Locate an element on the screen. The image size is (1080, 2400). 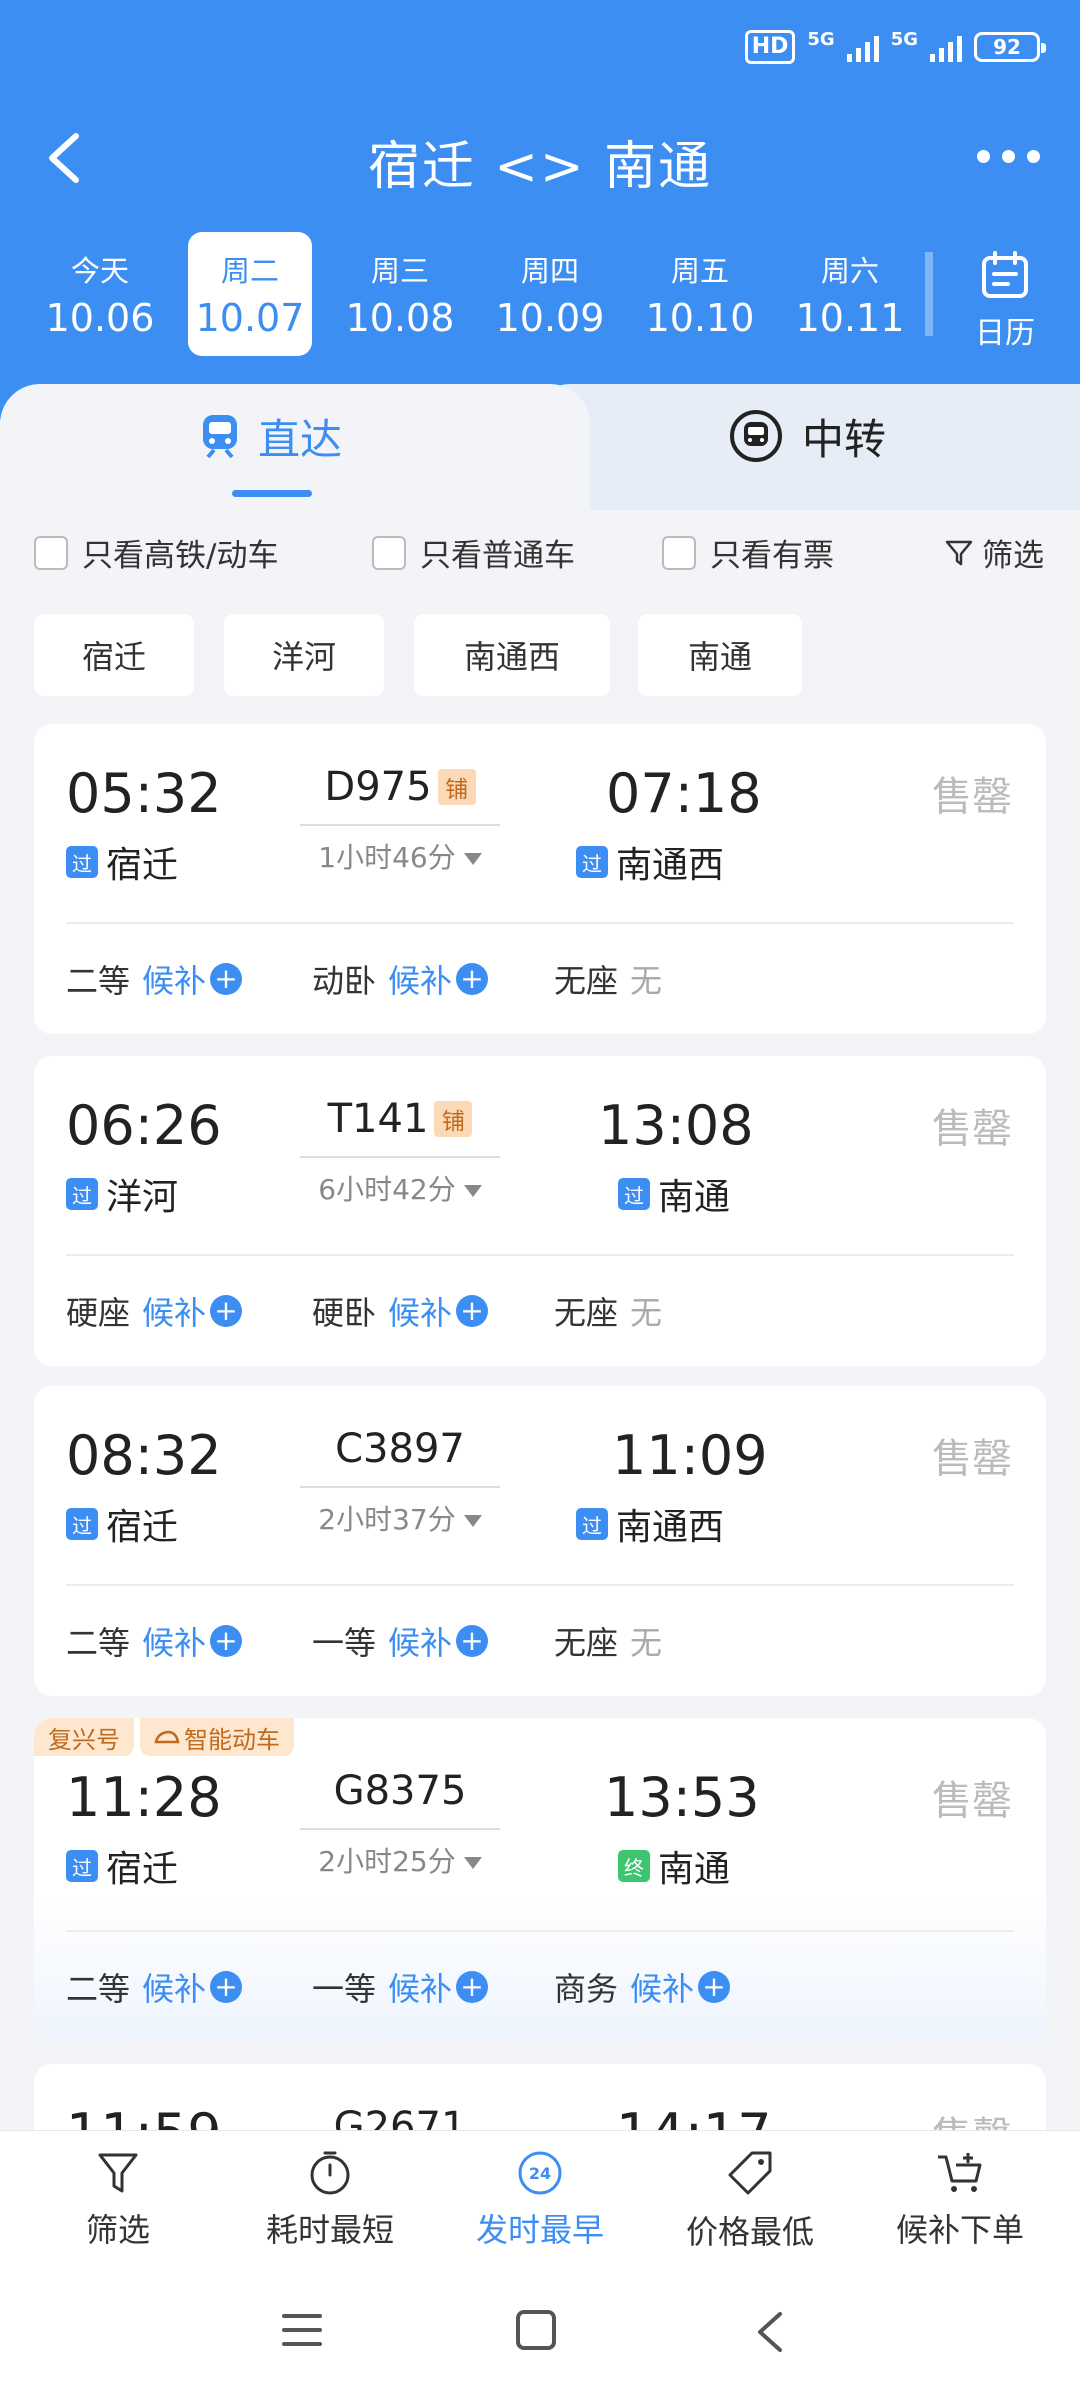
station-chip: 宿迁 is located at coordinates (114, 655).